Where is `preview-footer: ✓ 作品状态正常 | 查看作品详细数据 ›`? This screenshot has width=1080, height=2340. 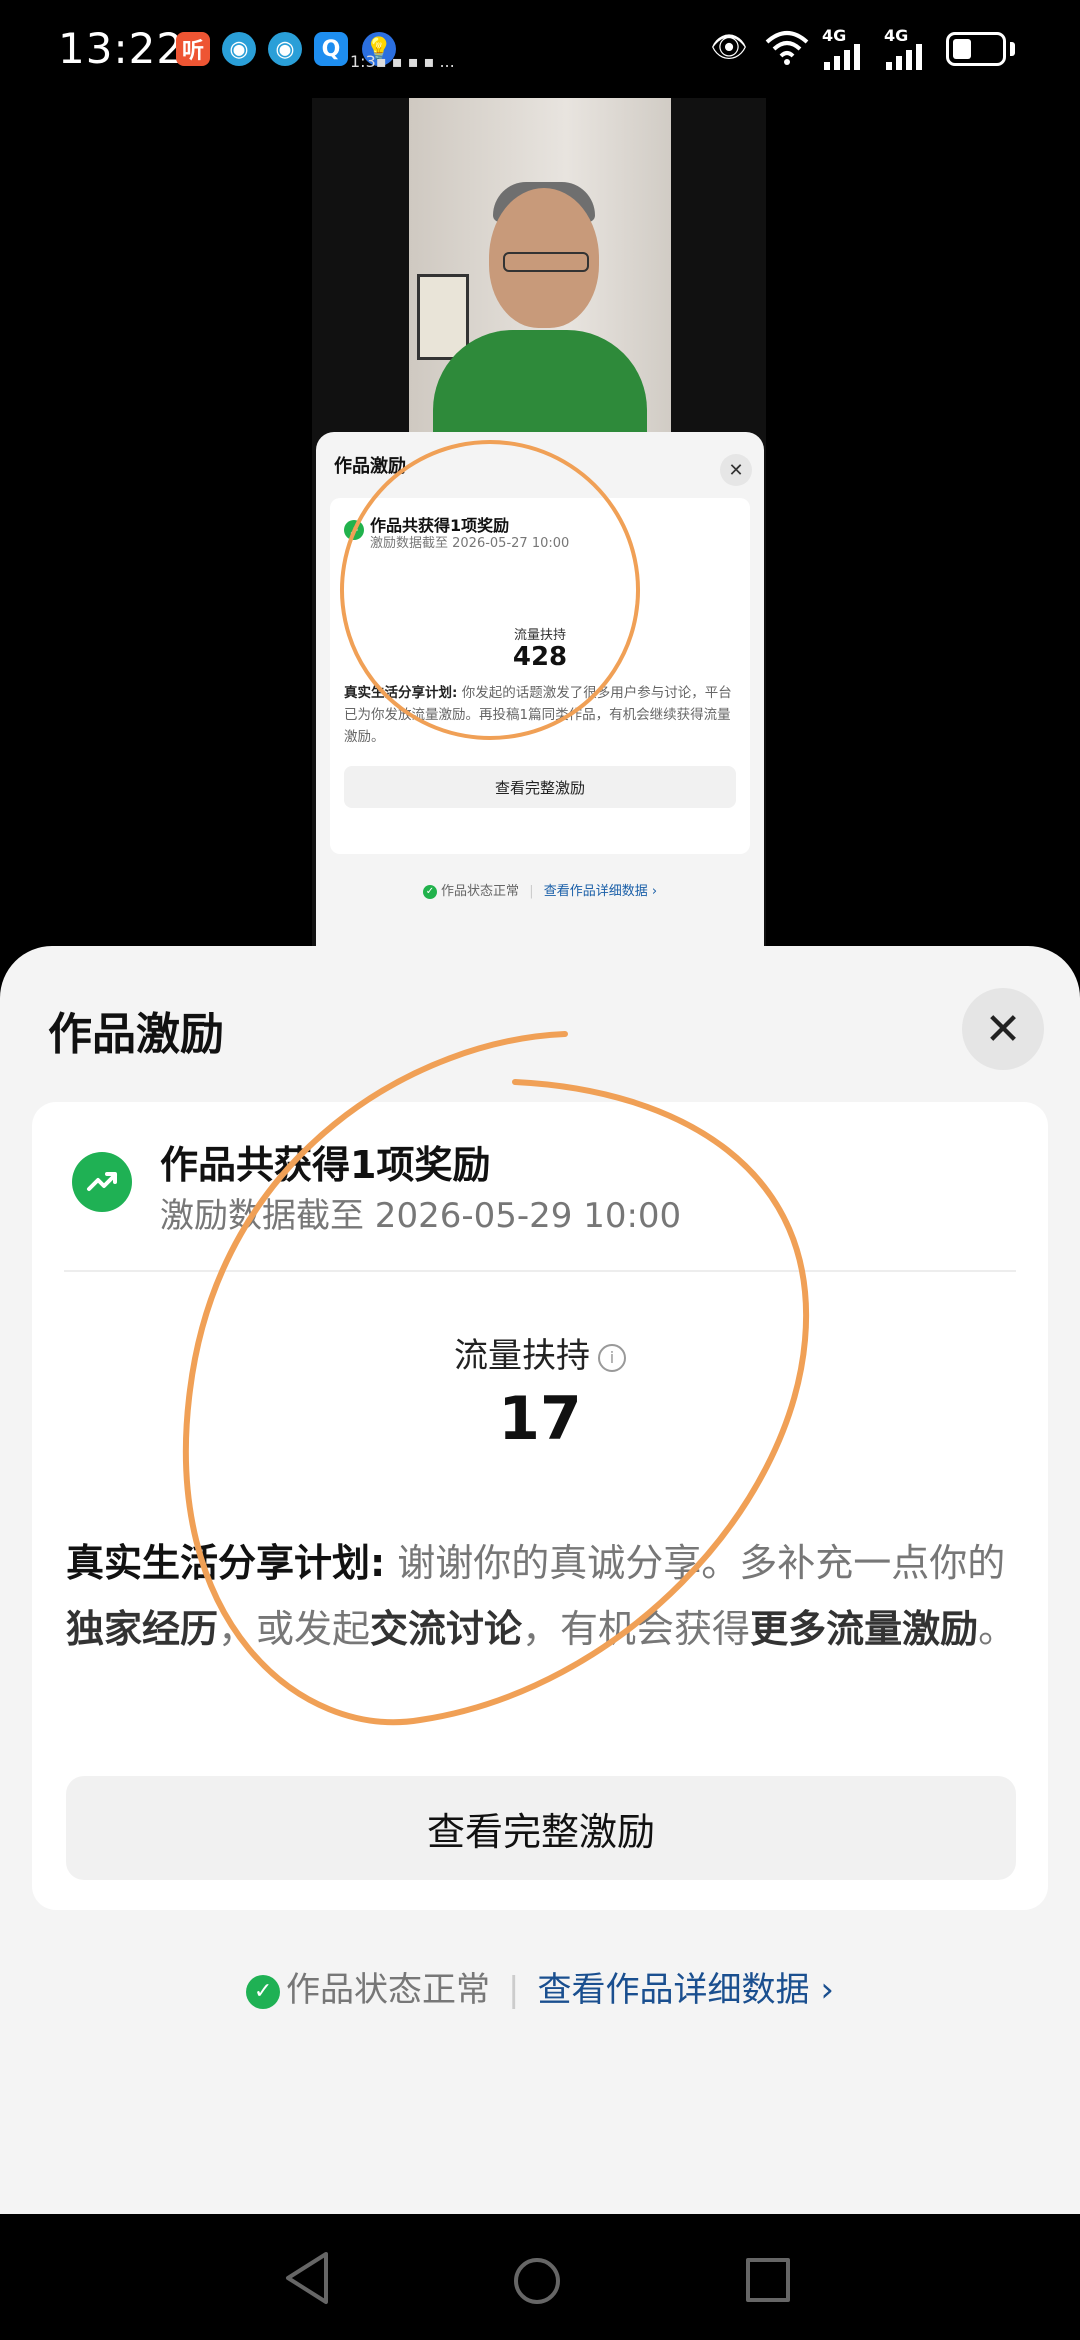
preview-footer: ✓ 作品状态正常 | 查看作品详细数据 › is located at coordinates (540, 889).